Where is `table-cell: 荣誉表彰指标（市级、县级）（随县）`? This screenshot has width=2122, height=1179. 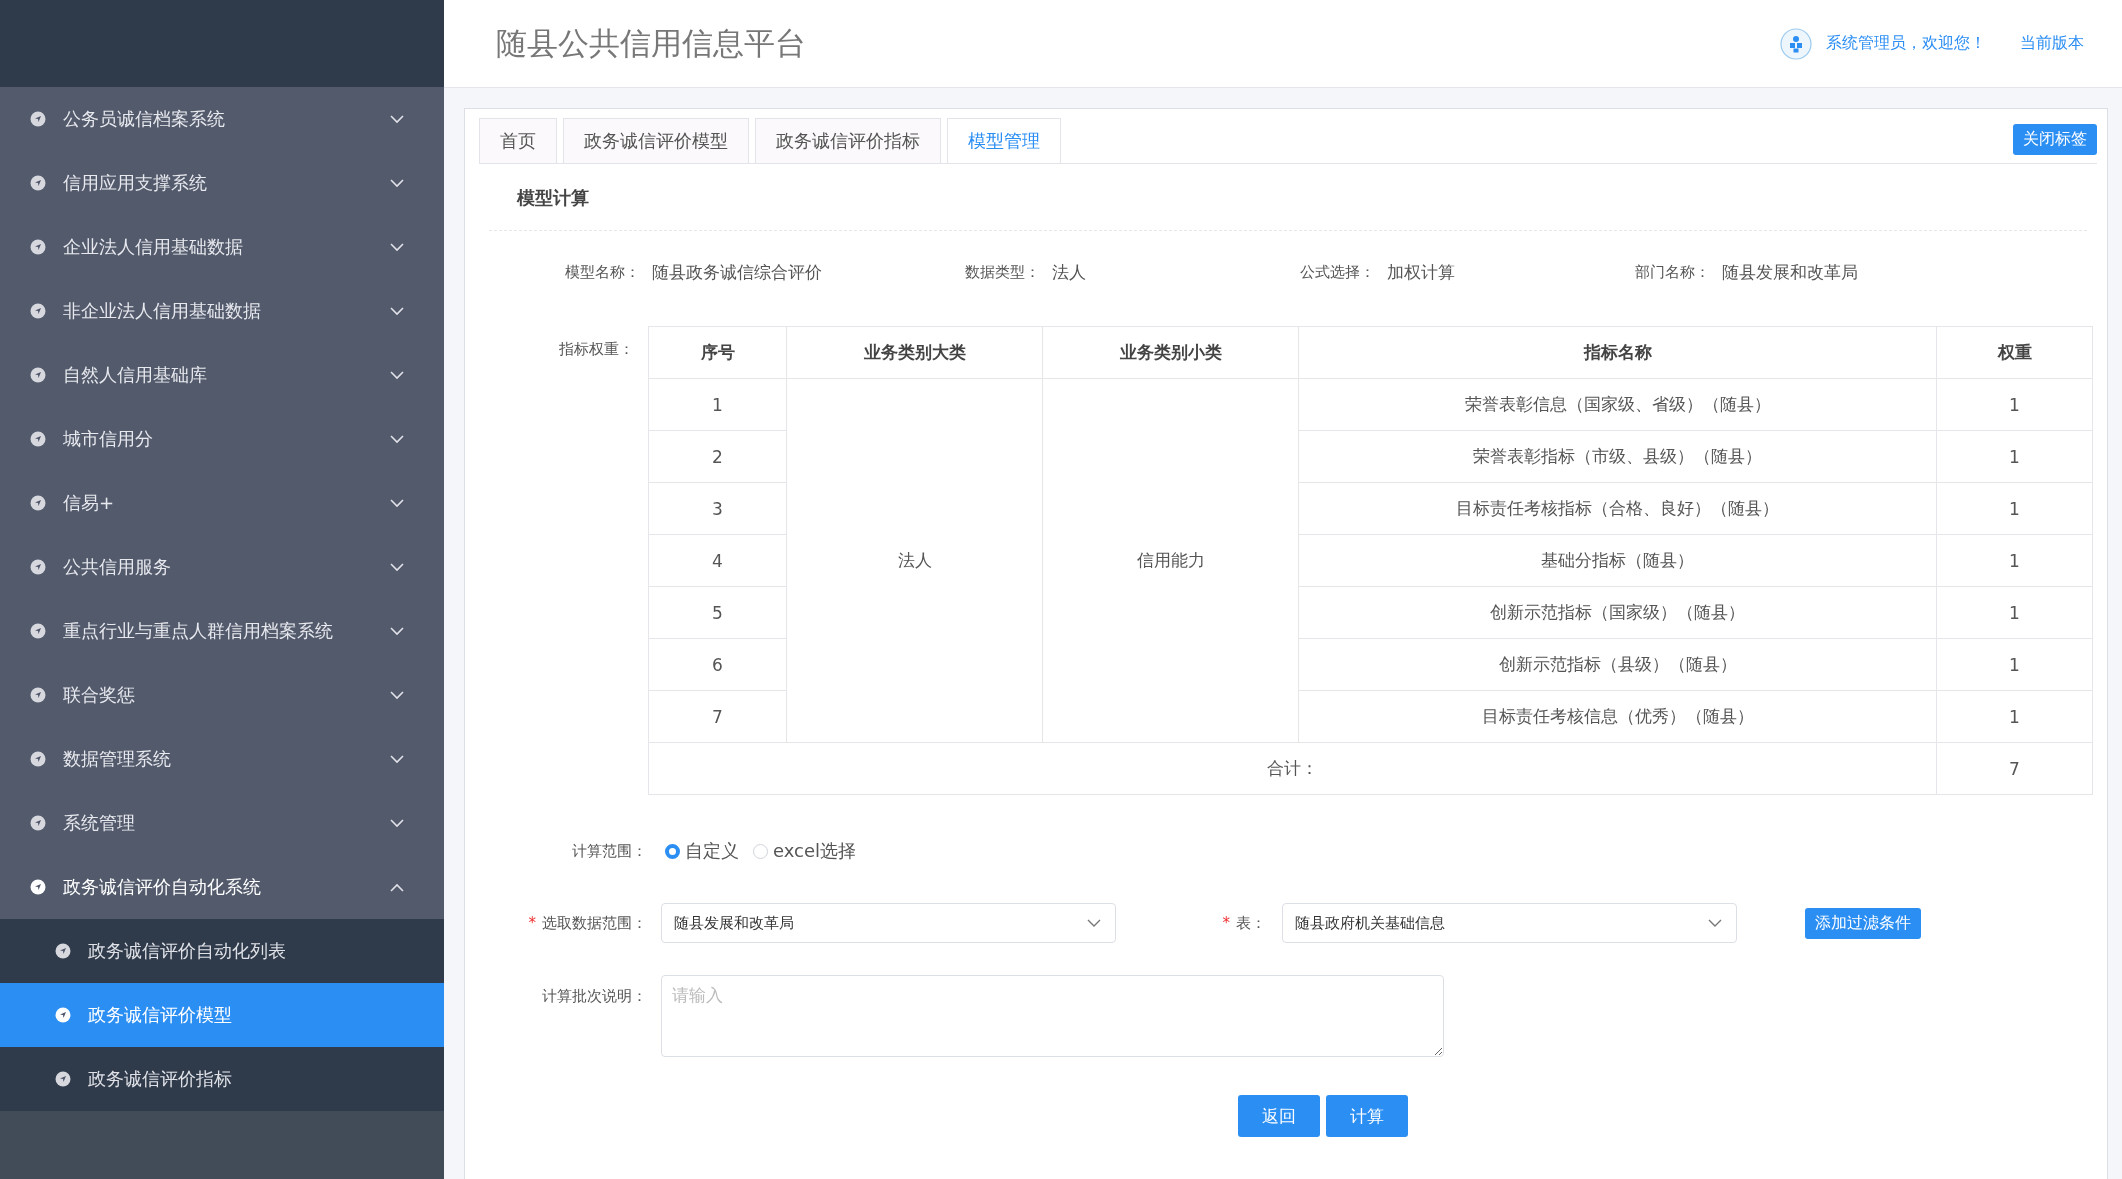 table-cell: 荣誉表彰指标（市级、县级）（随县） is located at coordinates (1617, 456).